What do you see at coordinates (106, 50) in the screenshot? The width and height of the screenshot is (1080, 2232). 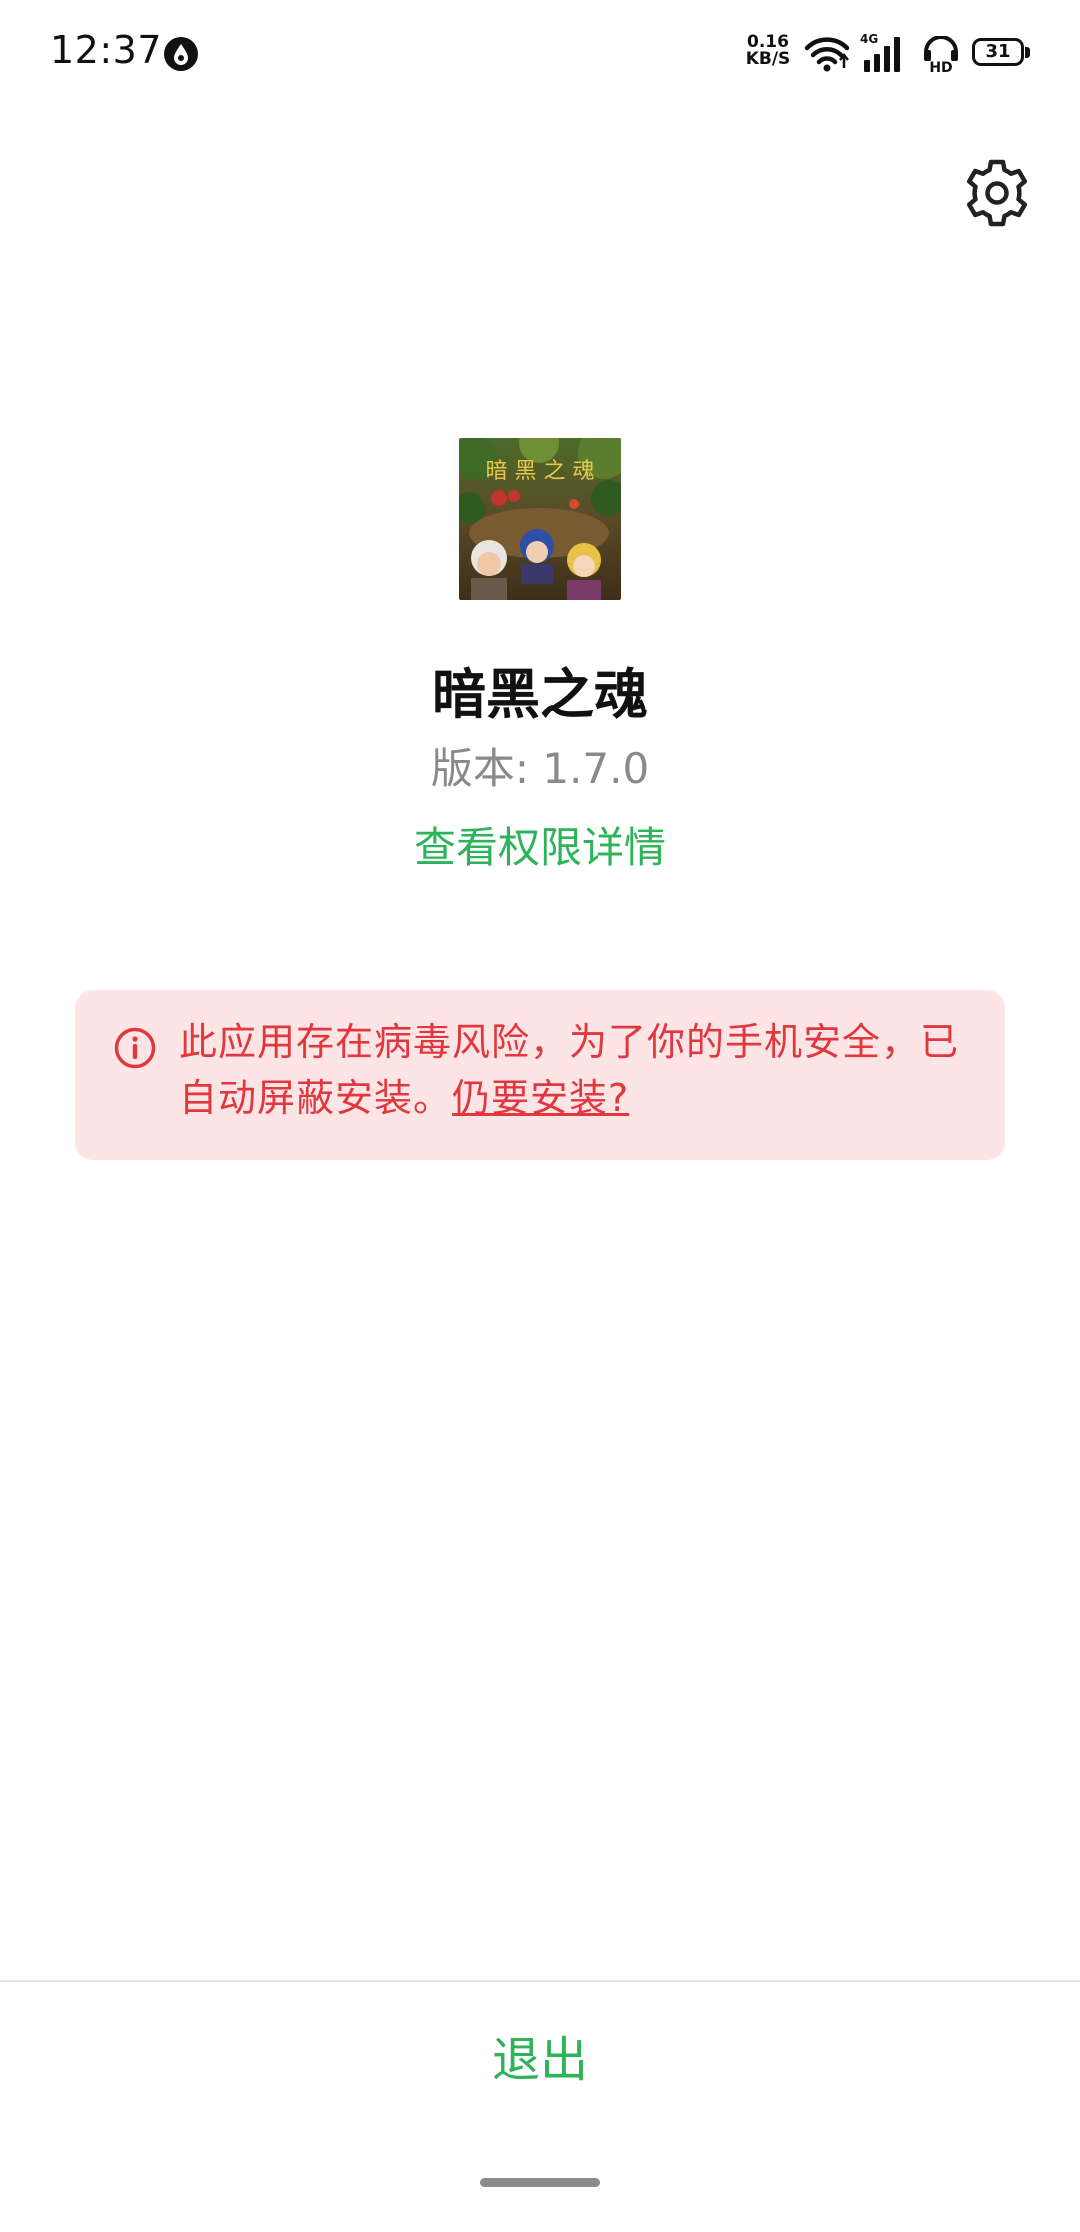 I see `status-time: 12:37` at bounding box center [106, 50].